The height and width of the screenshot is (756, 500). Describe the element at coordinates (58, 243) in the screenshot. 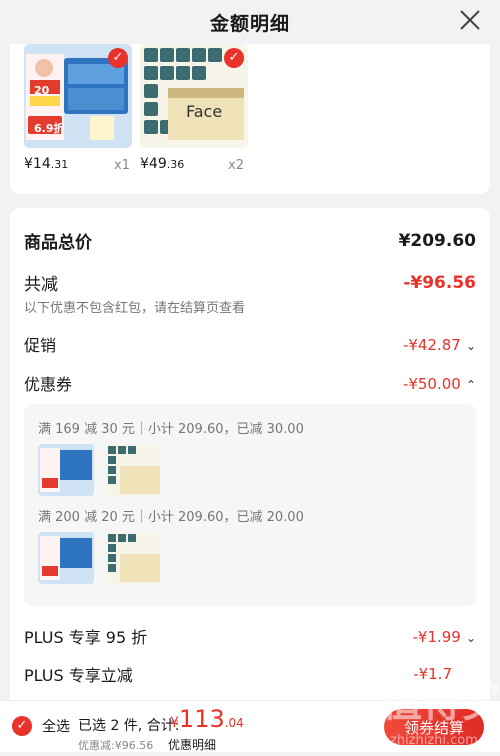

I see `total-label: 商品总价` at that location.